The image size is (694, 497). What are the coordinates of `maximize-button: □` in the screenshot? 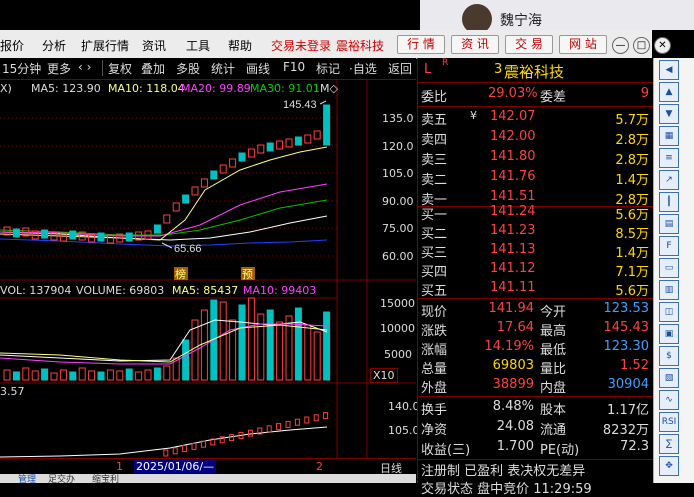 It's located at (641, 45).